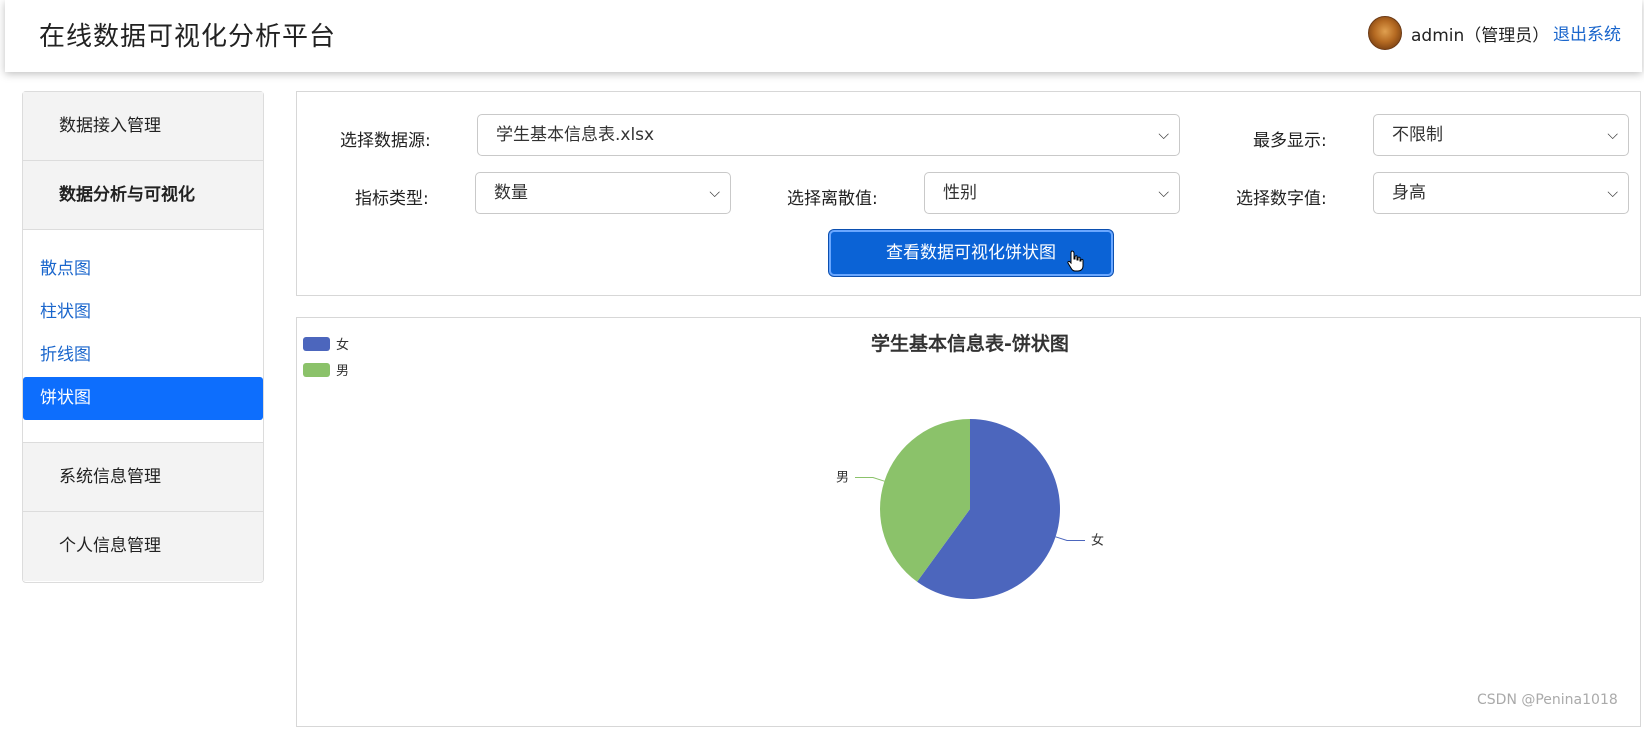 The width and height of the screenshot is (1644, 730). Describe the element at coordinates (316, 344) in the screenshot. I see `legend-swatch-female` at that location.